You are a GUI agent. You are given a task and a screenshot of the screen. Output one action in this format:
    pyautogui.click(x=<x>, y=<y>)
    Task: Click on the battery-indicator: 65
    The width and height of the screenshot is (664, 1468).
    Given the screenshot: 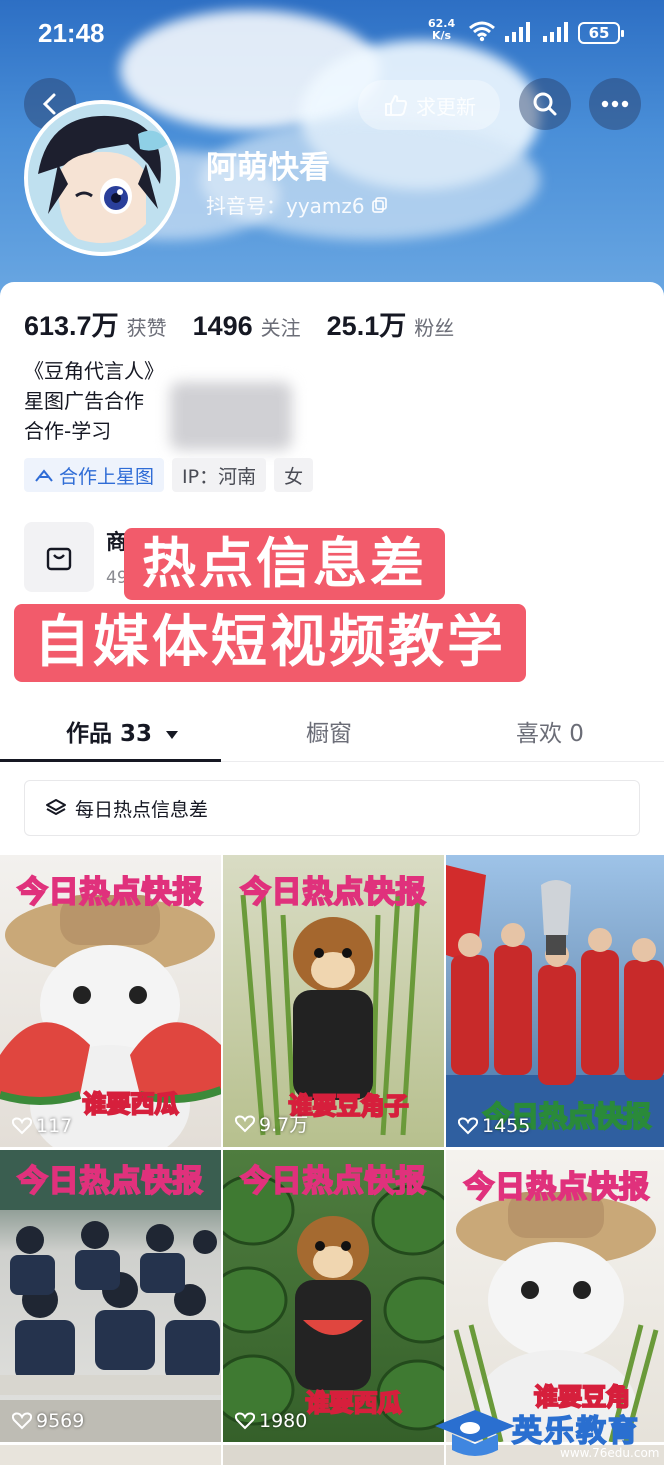 What is the action you would take?
    pyautogui.click(x=601, y=33)
    